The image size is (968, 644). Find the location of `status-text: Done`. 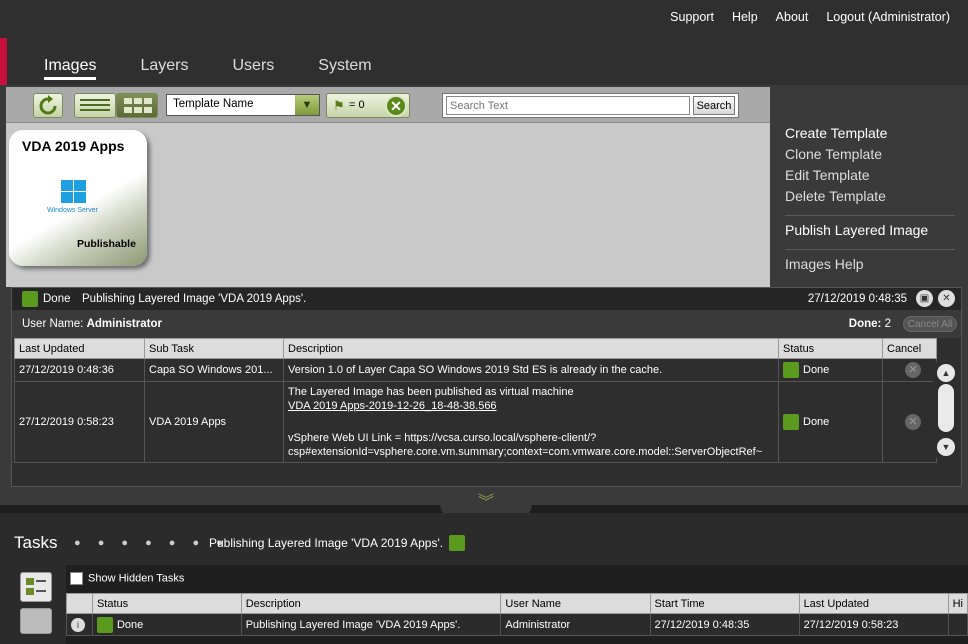

status-text: Done is located at coordinates (816, 369).